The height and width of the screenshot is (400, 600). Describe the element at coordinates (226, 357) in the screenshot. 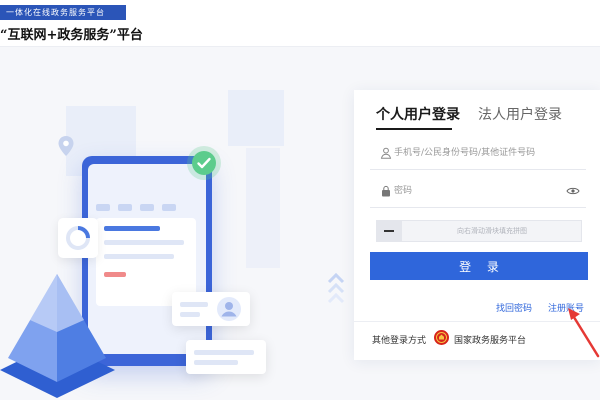

I see `chat-card` at that location.